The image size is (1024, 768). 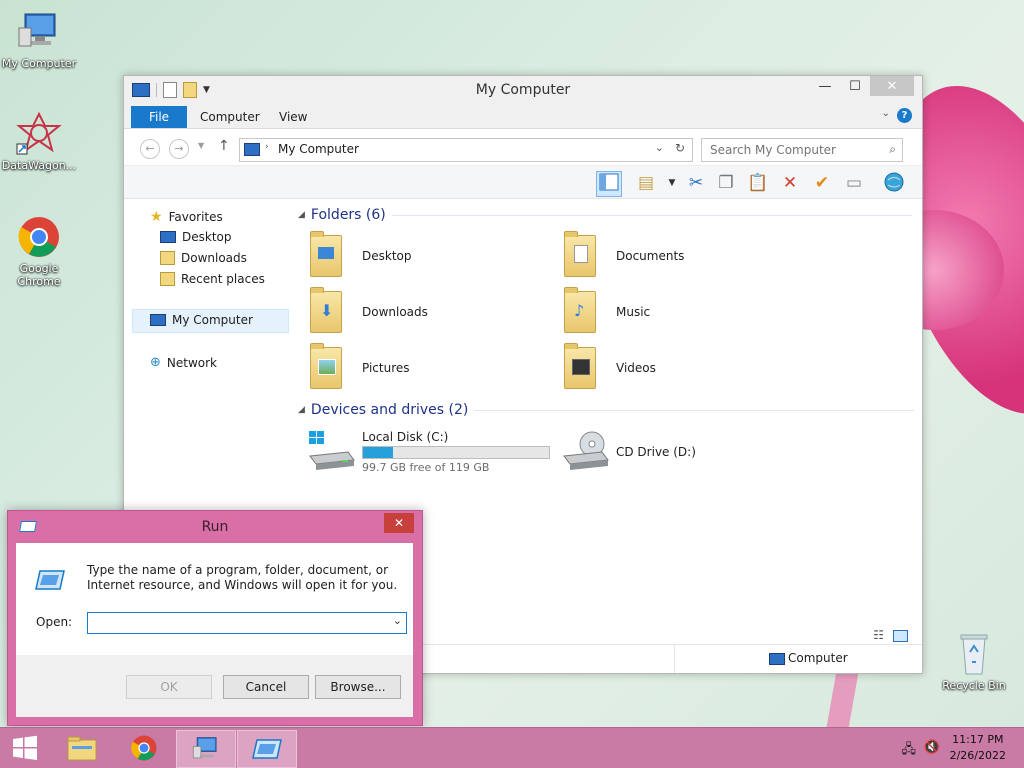 What do you see at coordinates (224, 146) in the screenshot?
I see `up-button: ↑` at bounding box center [224, 146].